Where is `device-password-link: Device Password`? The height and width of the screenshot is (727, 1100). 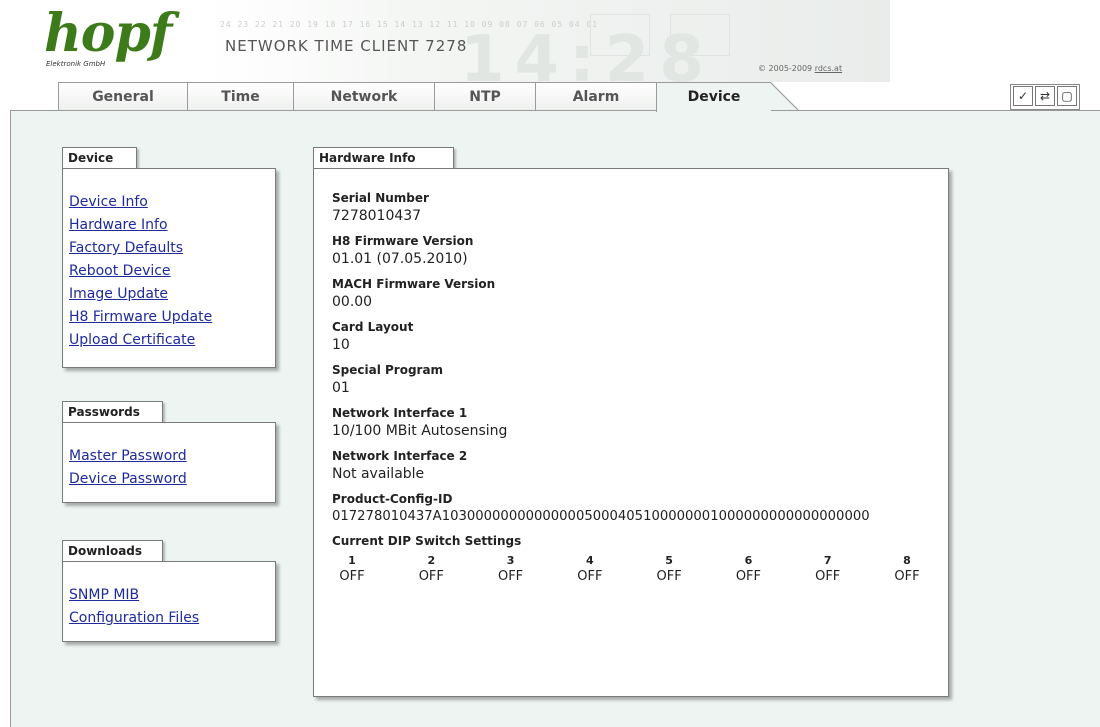
device-password-link: Device Password is located at coordinates (128, 479).